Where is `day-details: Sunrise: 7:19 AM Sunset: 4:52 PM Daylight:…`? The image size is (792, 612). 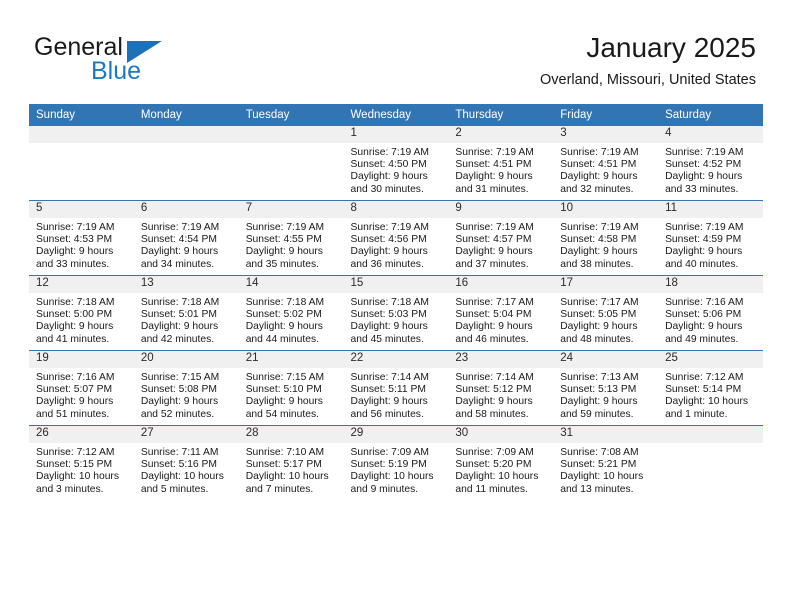
day-details: Sunrise: 7:19 AM Sunset: 4:52 PM Daylight:… is located at coordinates (710, 169).